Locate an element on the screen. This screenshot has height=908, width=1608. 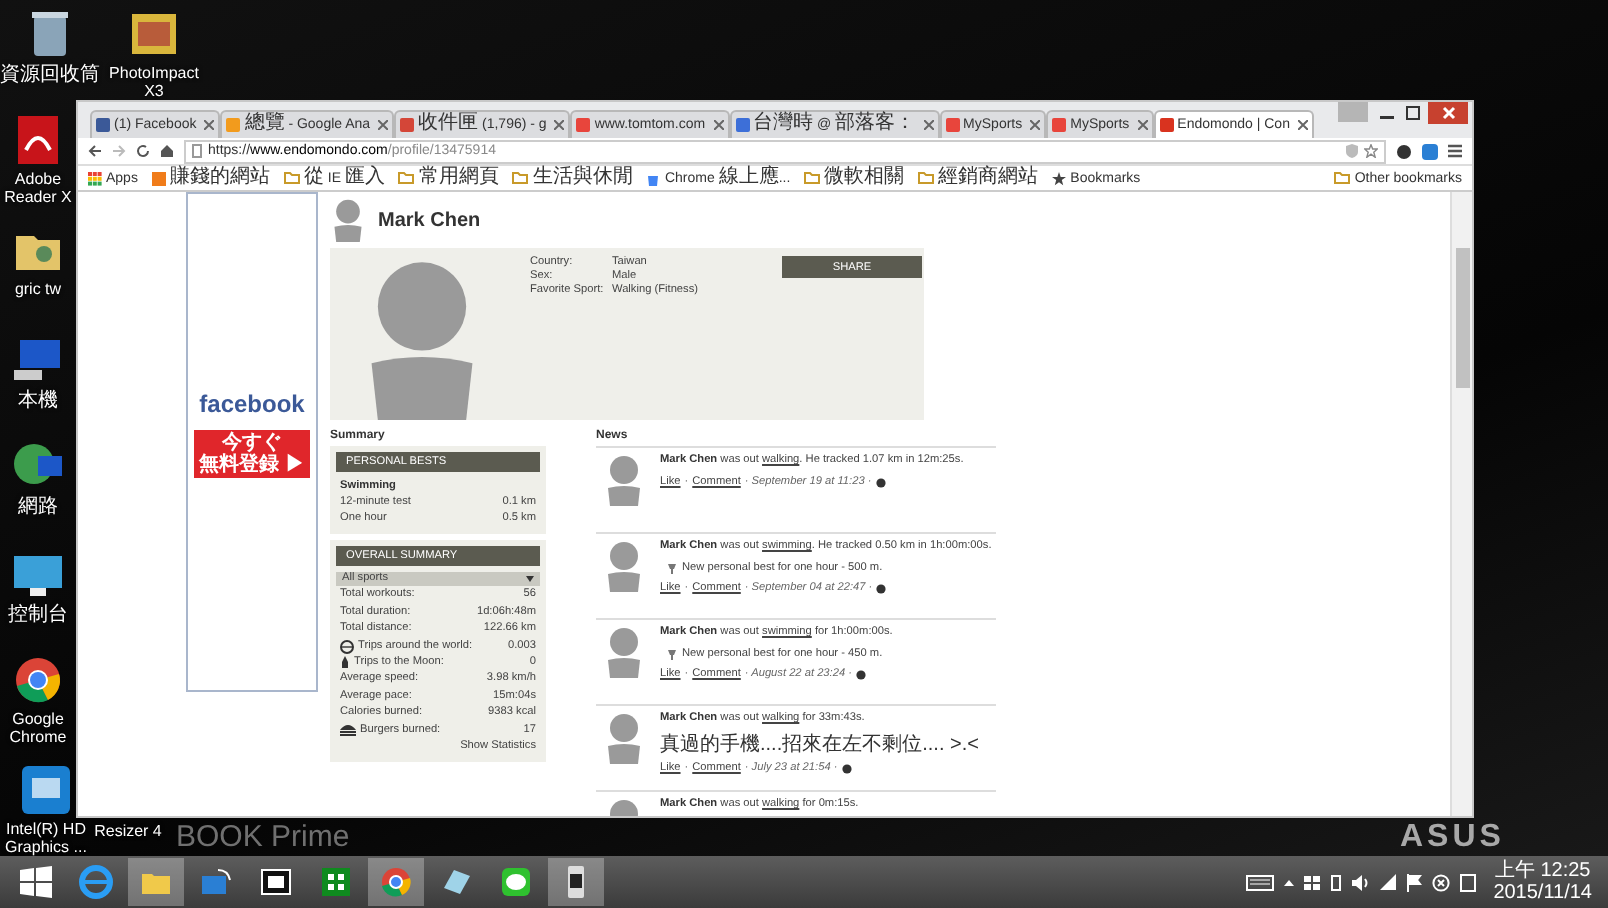
browser-e-icon is located at coordinates (96, 882).